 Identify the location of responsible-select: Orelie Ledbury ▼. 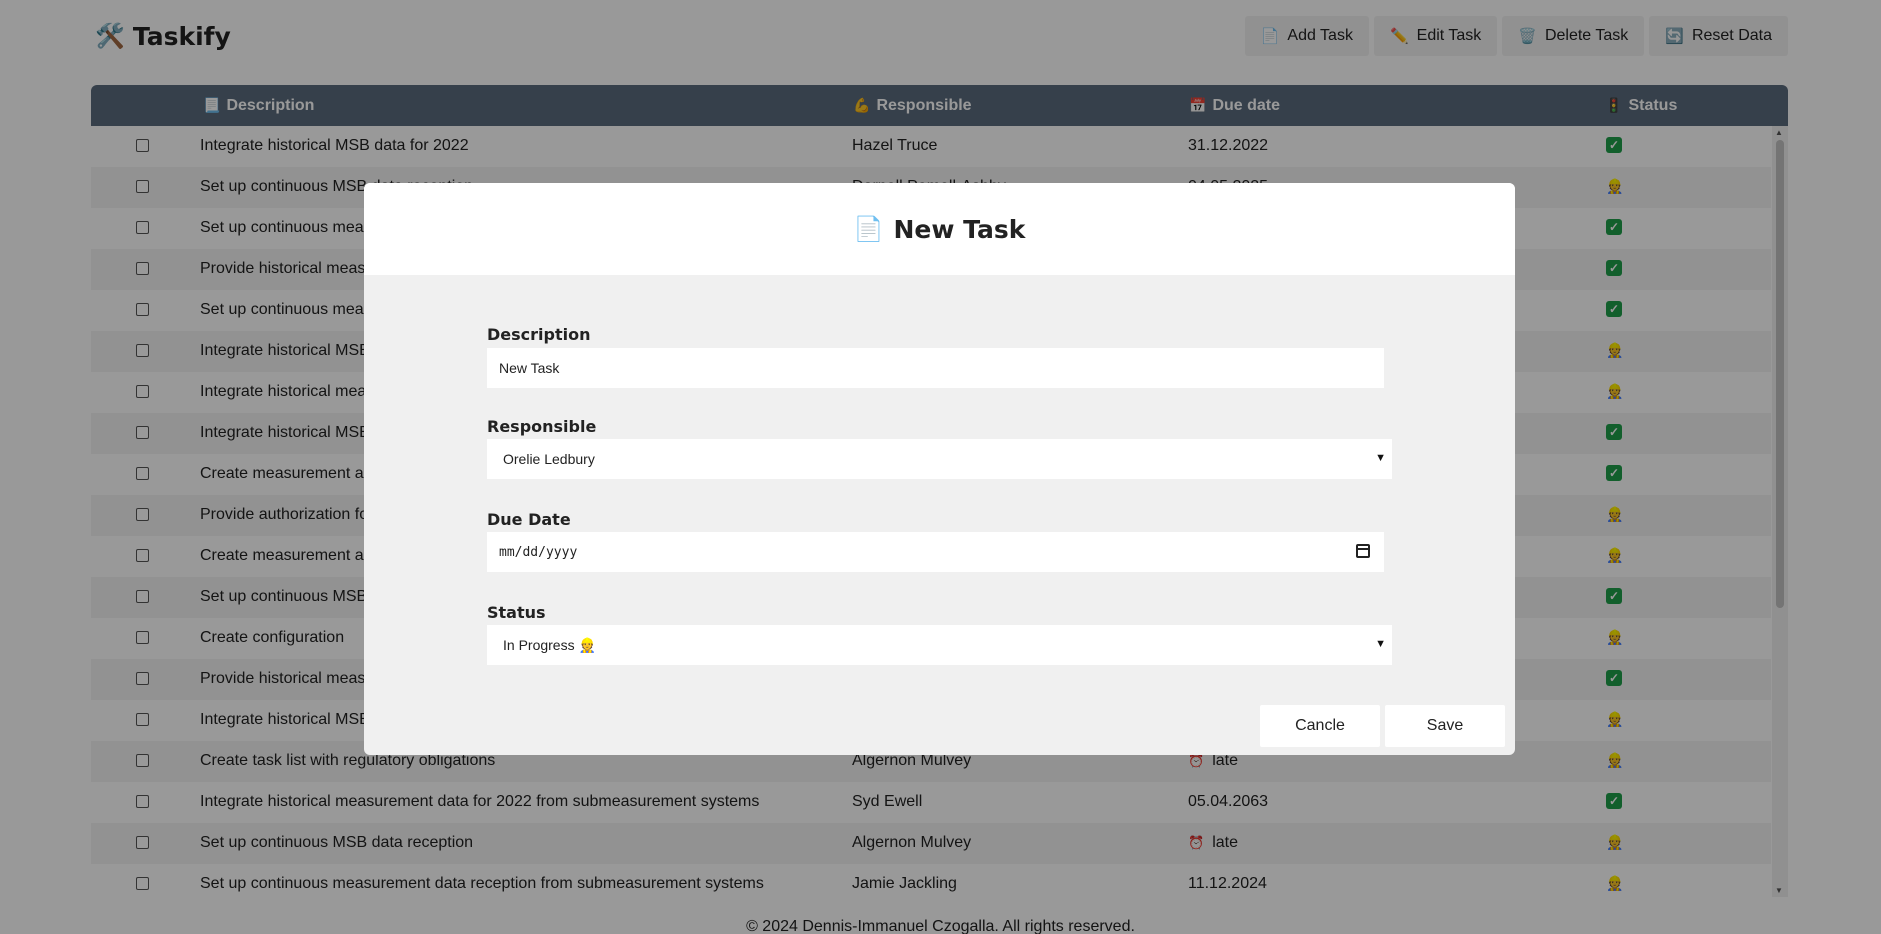
(939, 459).